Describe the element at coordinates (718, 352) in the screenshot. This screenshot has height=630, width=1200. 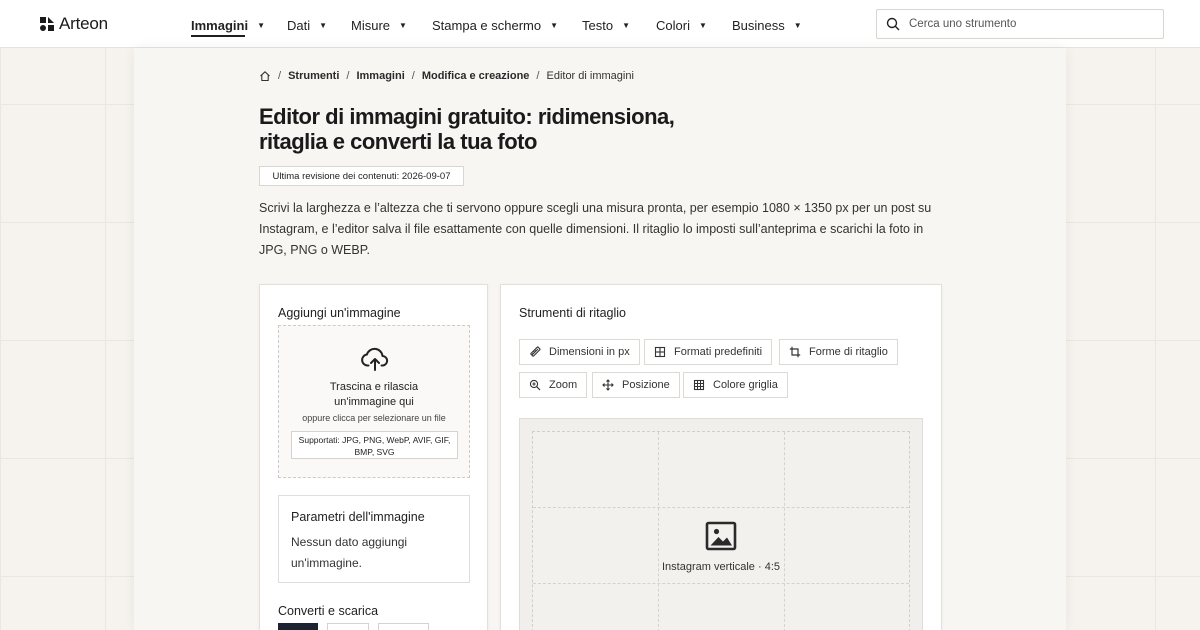
I see `tool-label: Formati predefiniti` at that location.